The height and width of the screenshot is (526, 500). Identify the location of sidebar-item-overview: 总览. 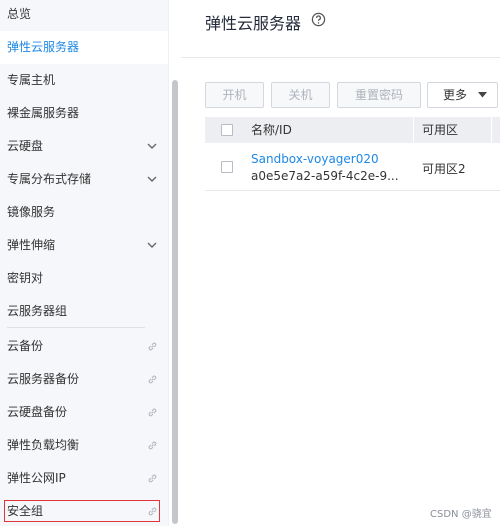
(84, 15).